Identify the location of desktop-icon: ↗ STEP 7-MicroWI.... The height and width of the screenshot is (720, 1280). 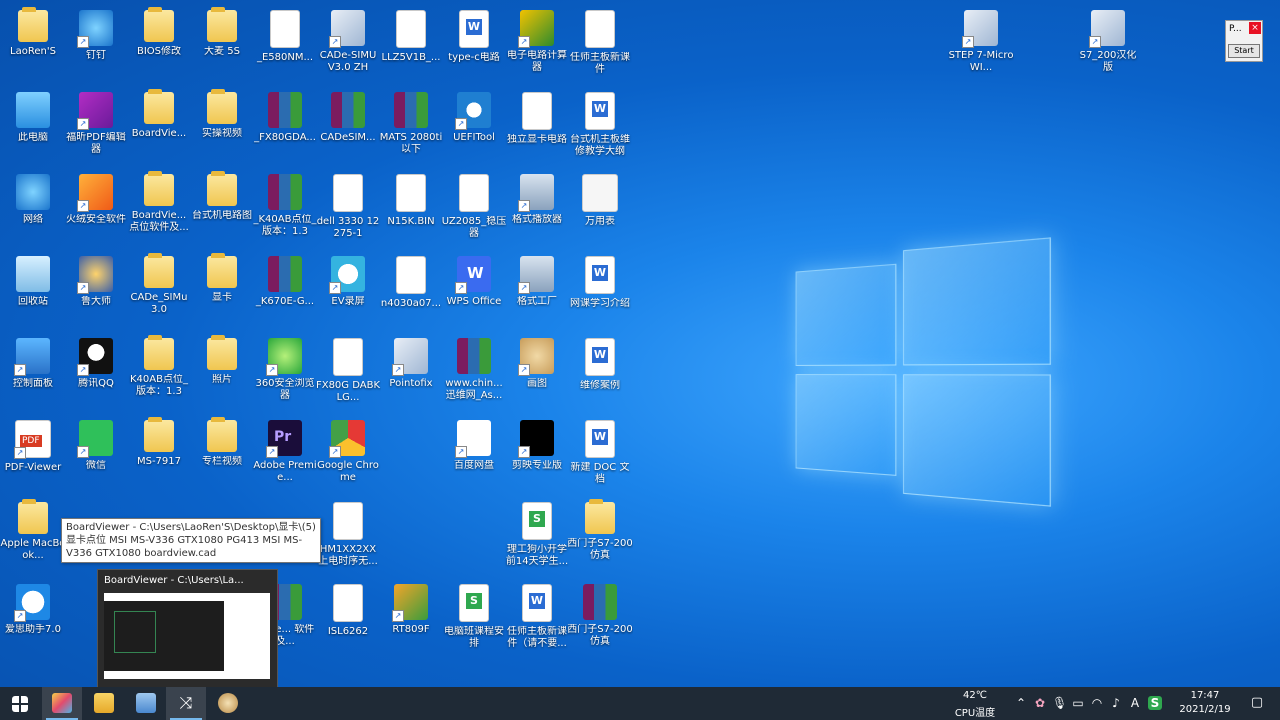
(981, 46).